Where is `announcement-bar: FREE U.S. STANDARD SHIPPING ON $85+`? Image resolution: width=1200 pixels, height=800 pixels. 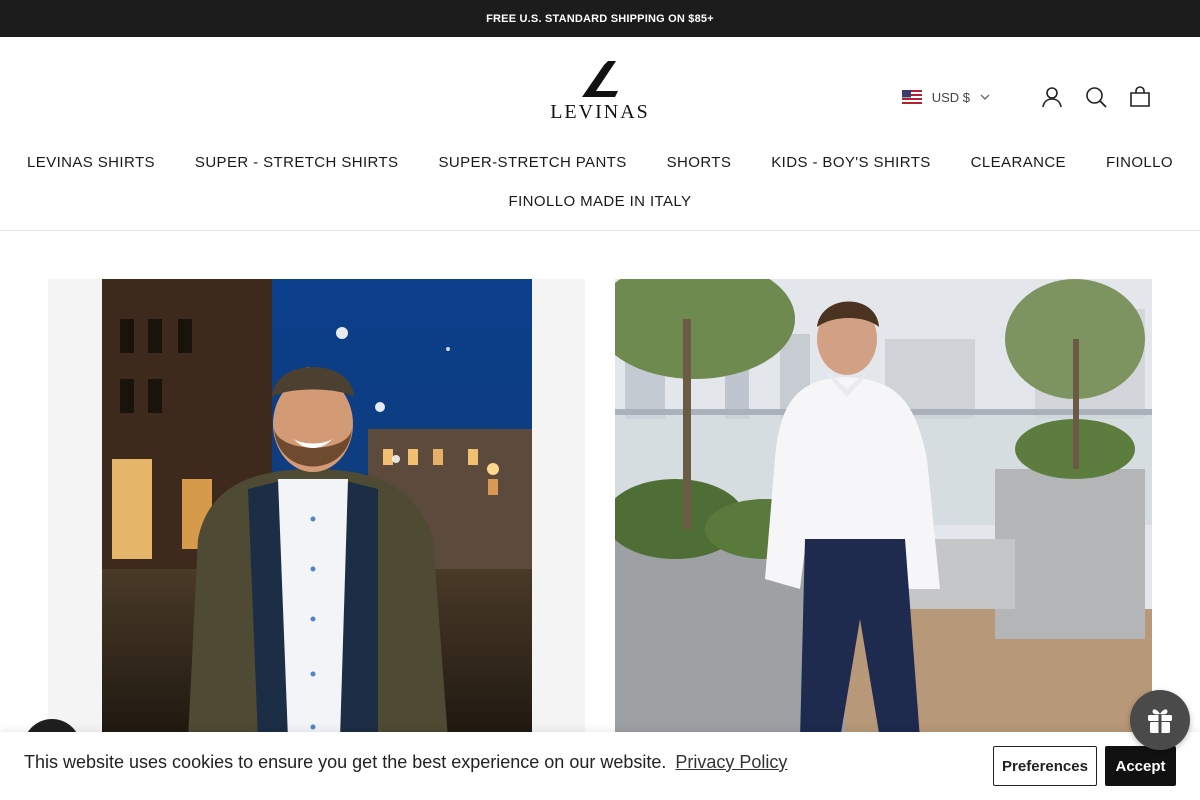
announcement-bar: FREE U.S. STANDARD SHIPPING ON $85+ is located at coordinates (600, 18).